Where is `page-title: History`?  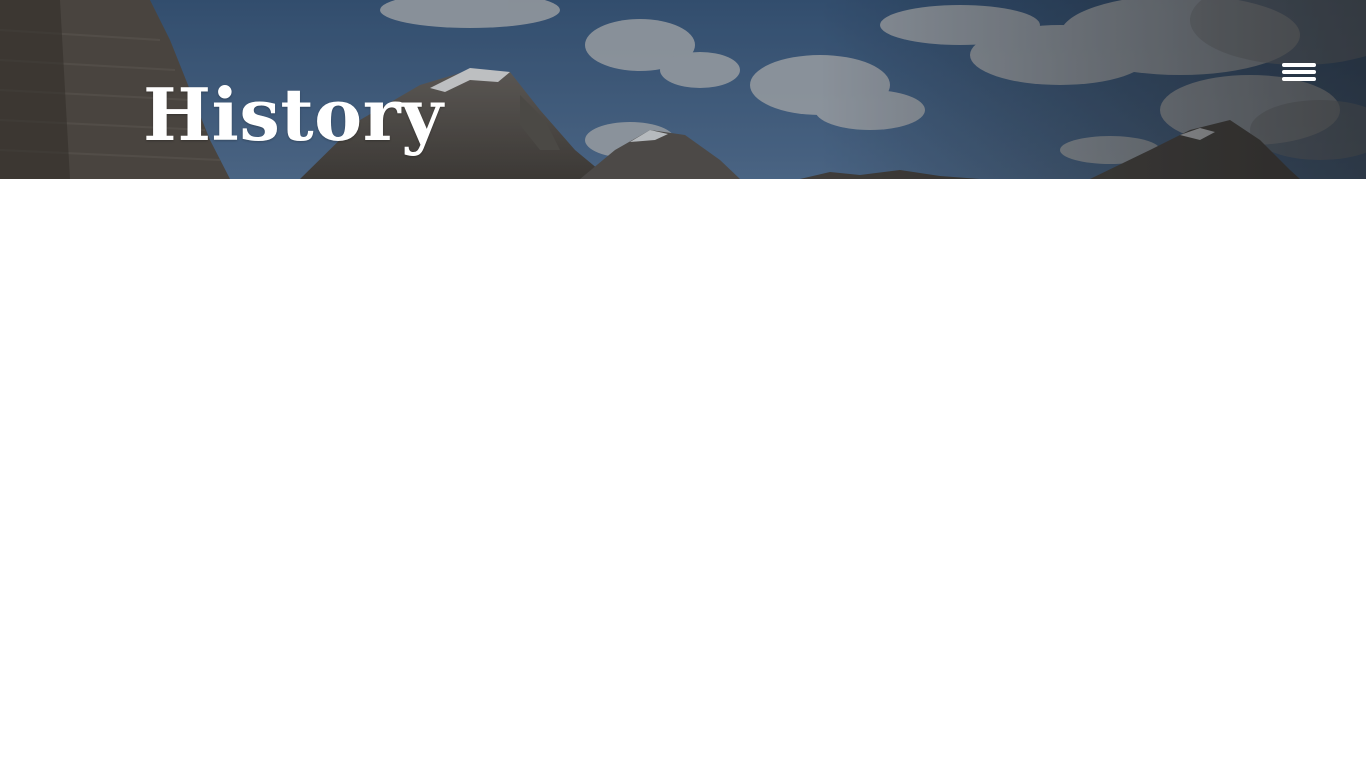
page-title: History is located at coordinates (293, 114).